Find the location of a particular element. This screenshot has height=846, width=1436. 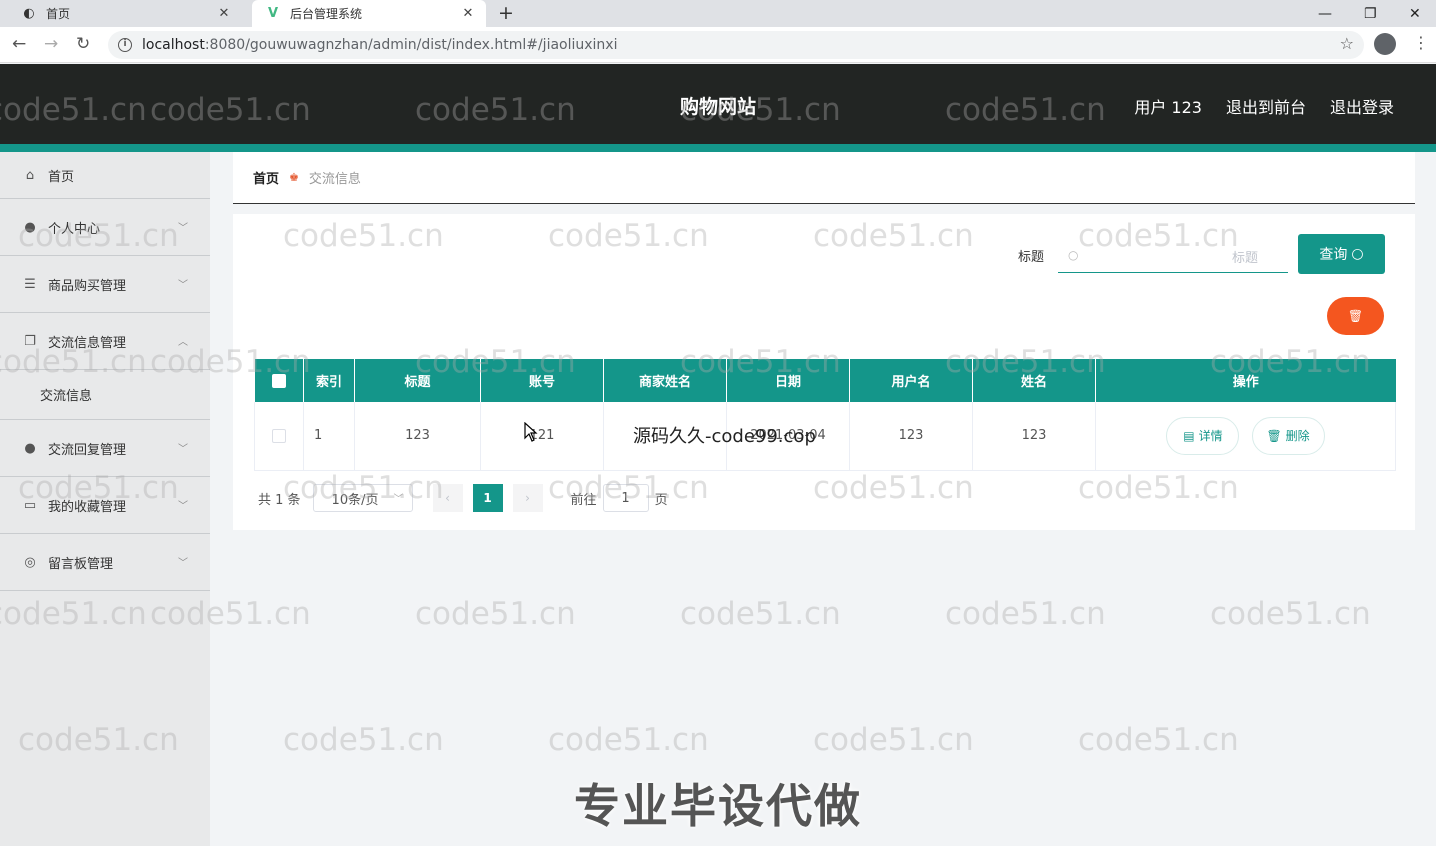

site-info-icon: i is located at coordinates (125, 45).